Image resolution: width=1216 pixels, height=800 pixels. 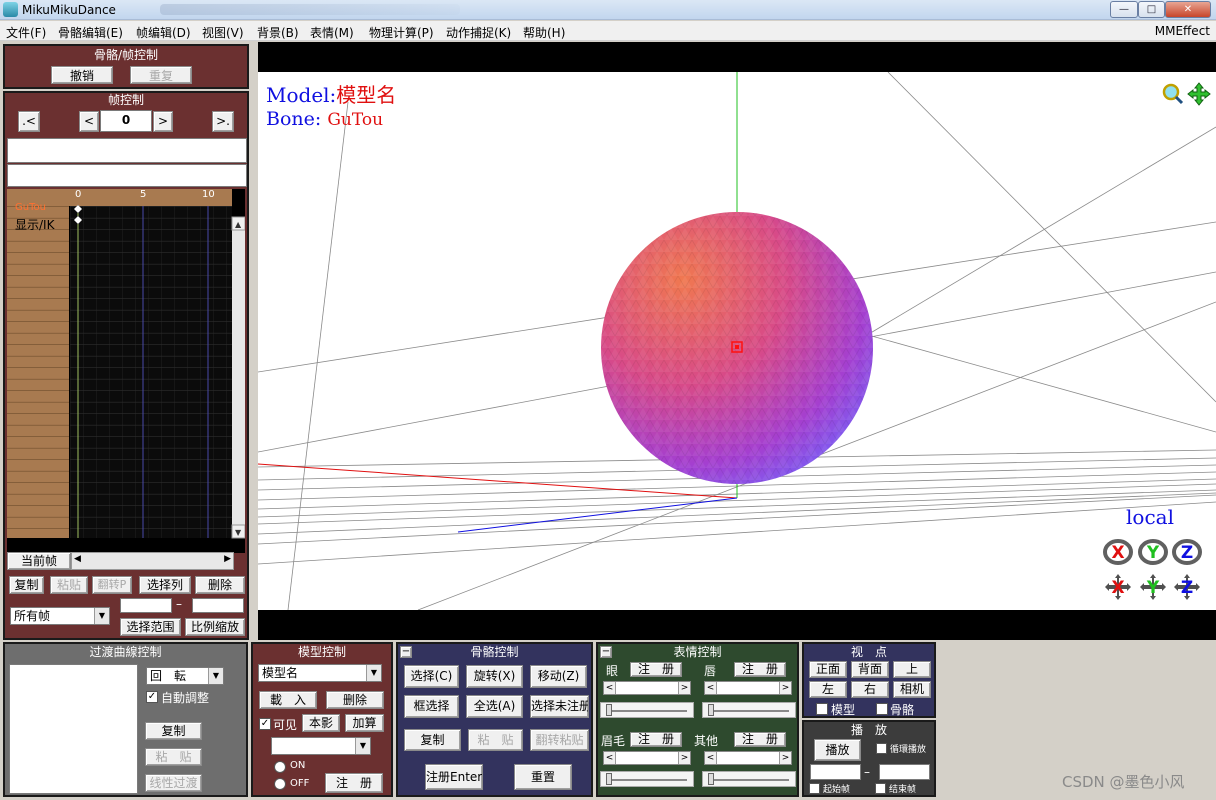 I want to click on minimize-button: —, so click(x=1124, y=9).